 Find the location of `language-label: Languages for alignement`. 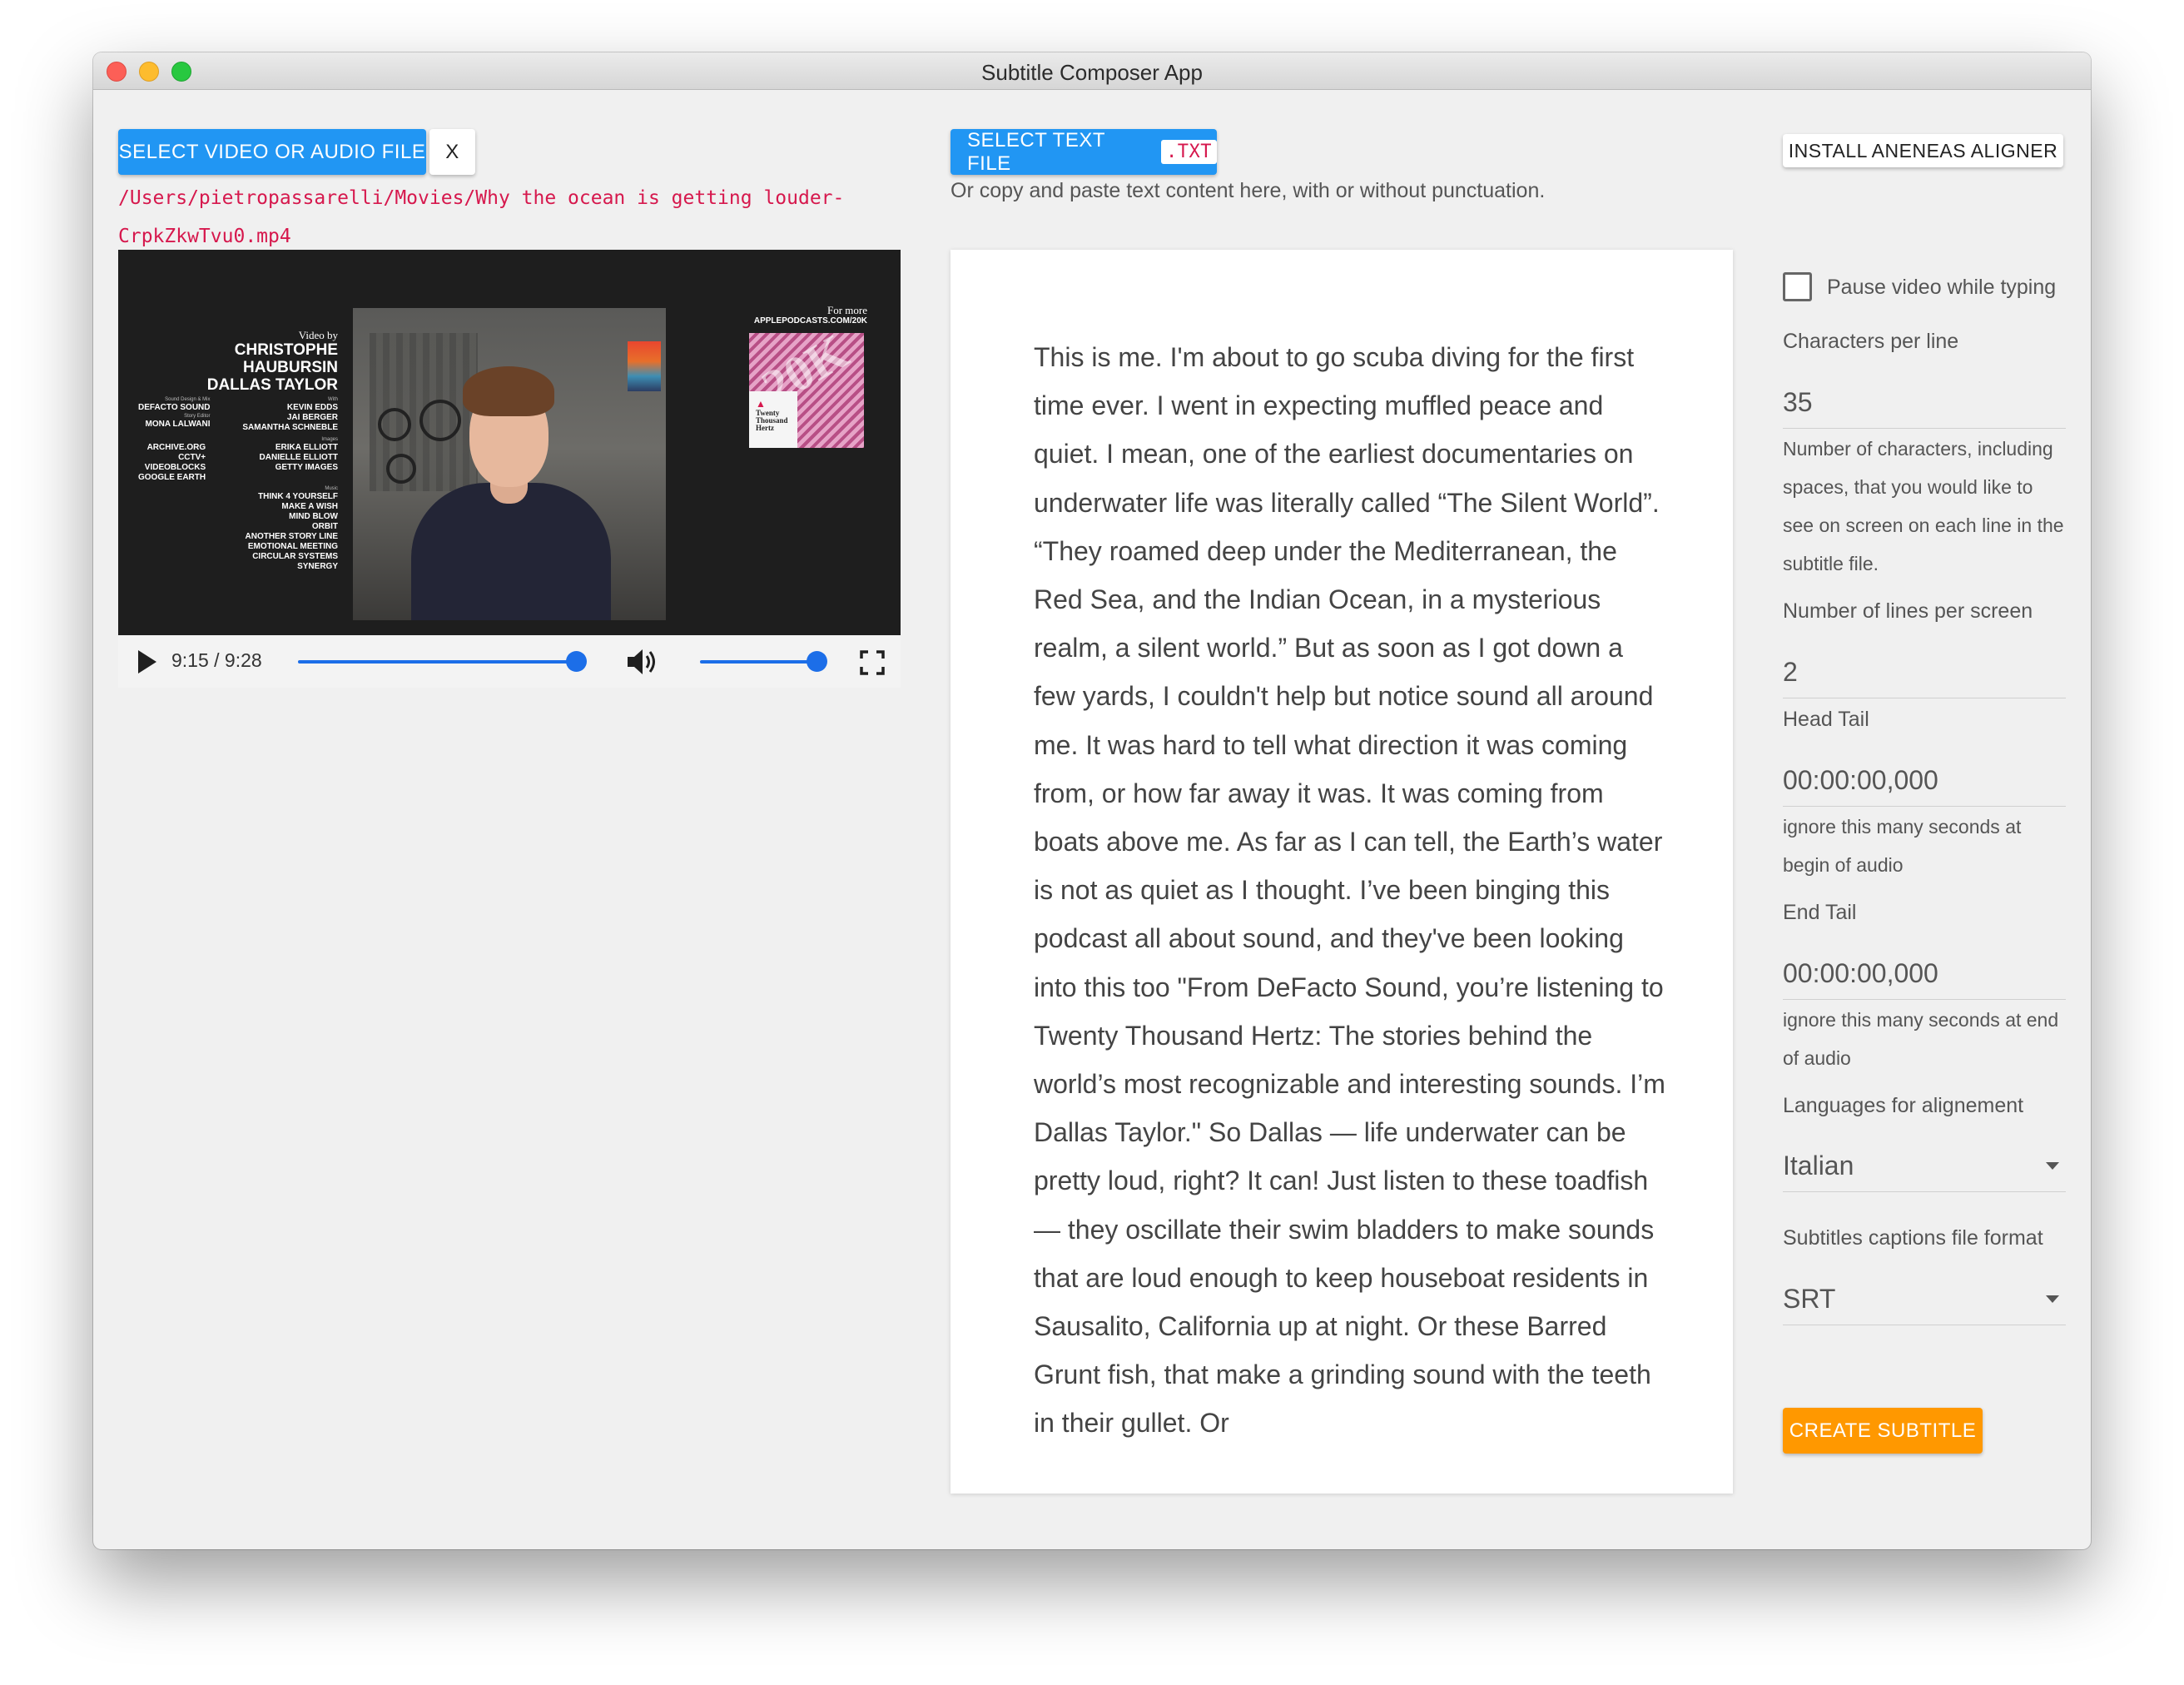

language-label: Languages for alignement is located at coordinates (1903, 1106).